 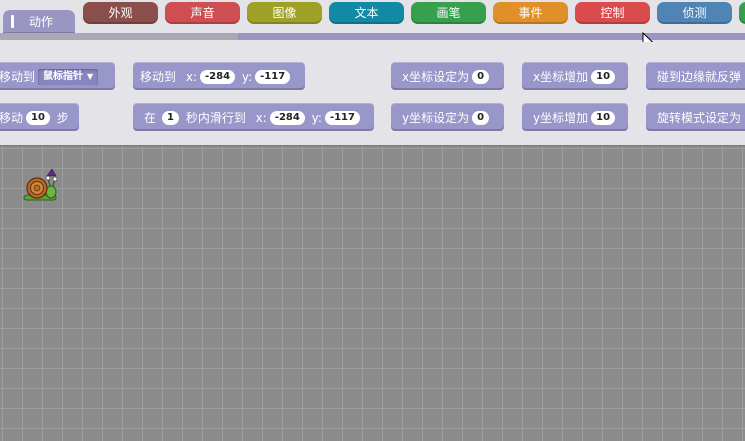 I want to click on block-go-to-target: 移动到 鼠标指针 ▼, so click(x=57, y=76).